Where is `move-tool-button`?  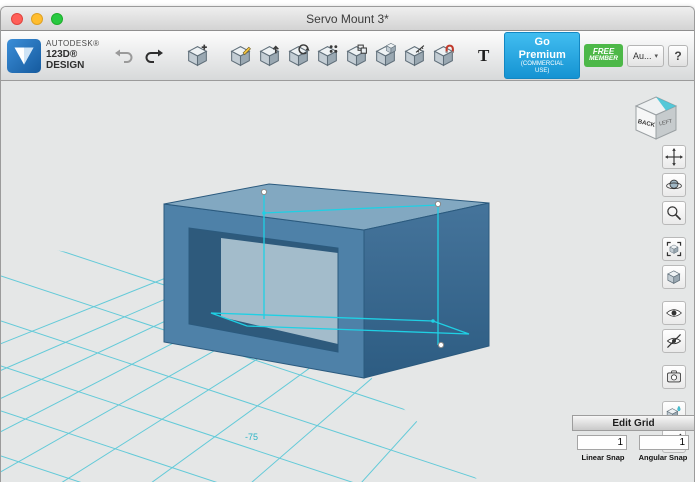 move-tool-button is located at coordinates (674, 157).